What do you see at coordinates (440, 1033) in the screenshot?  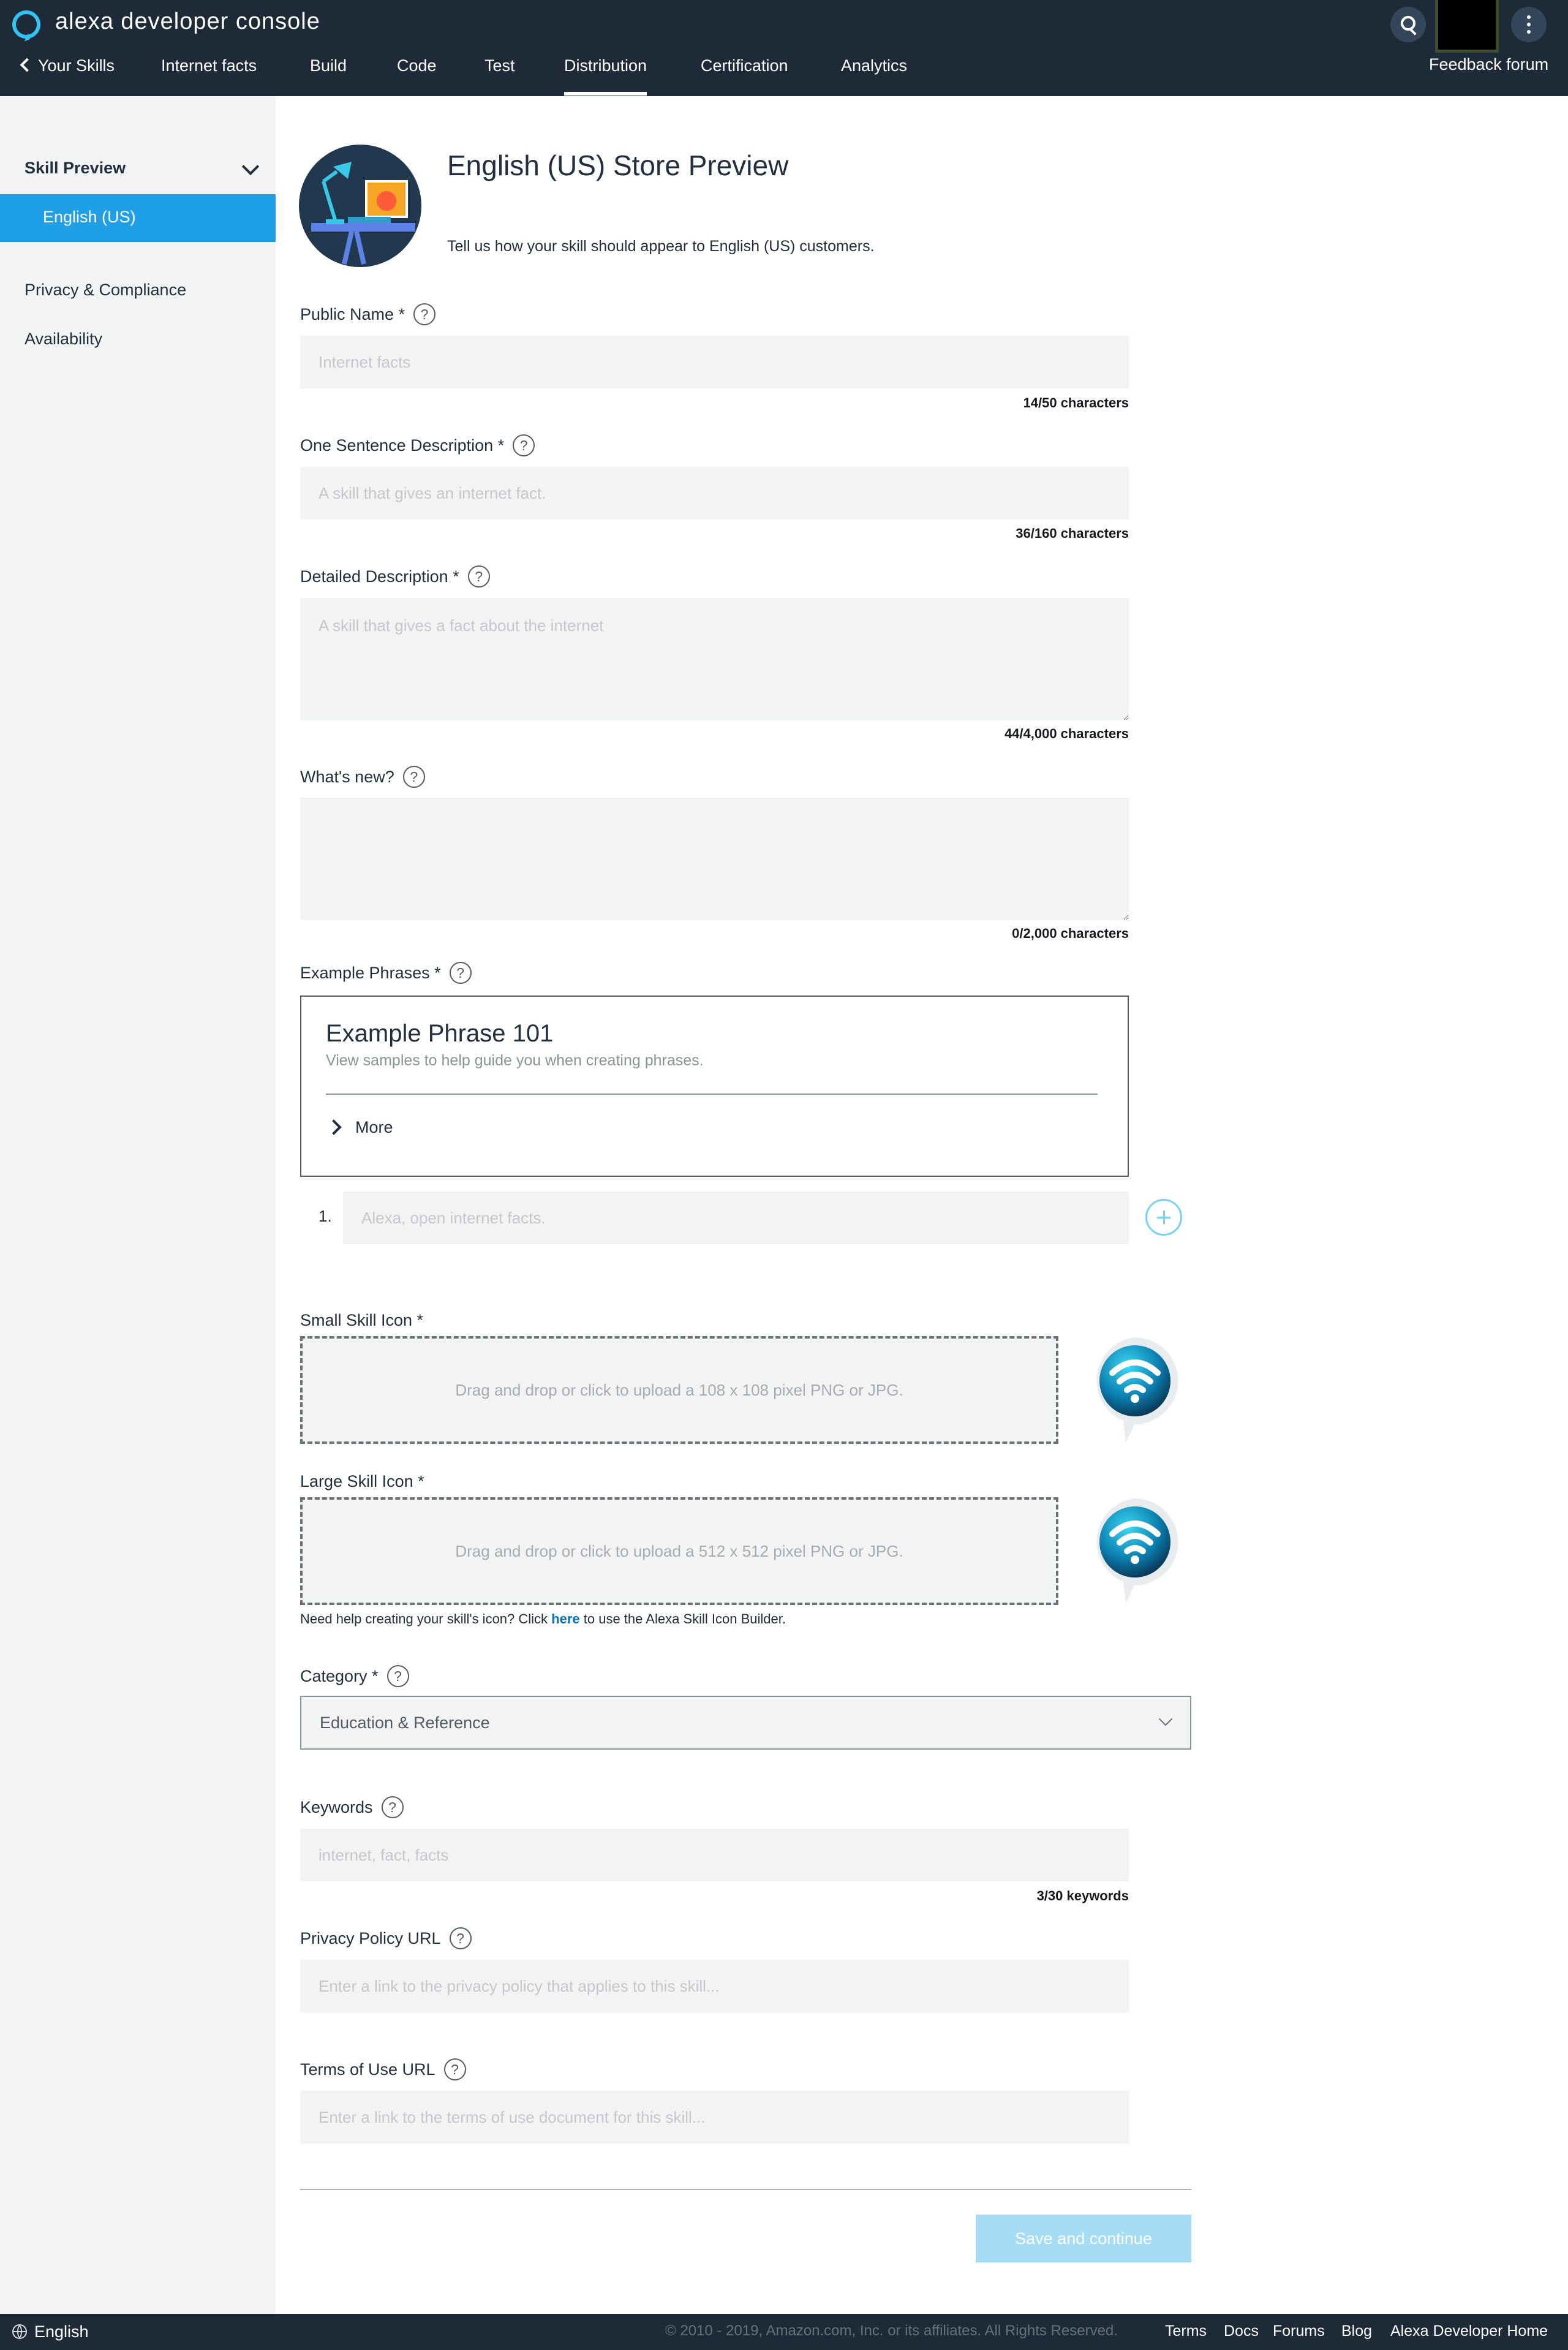 I see `example-phrase-title: Example Phrase 101` at bounding box center [440, 1033].